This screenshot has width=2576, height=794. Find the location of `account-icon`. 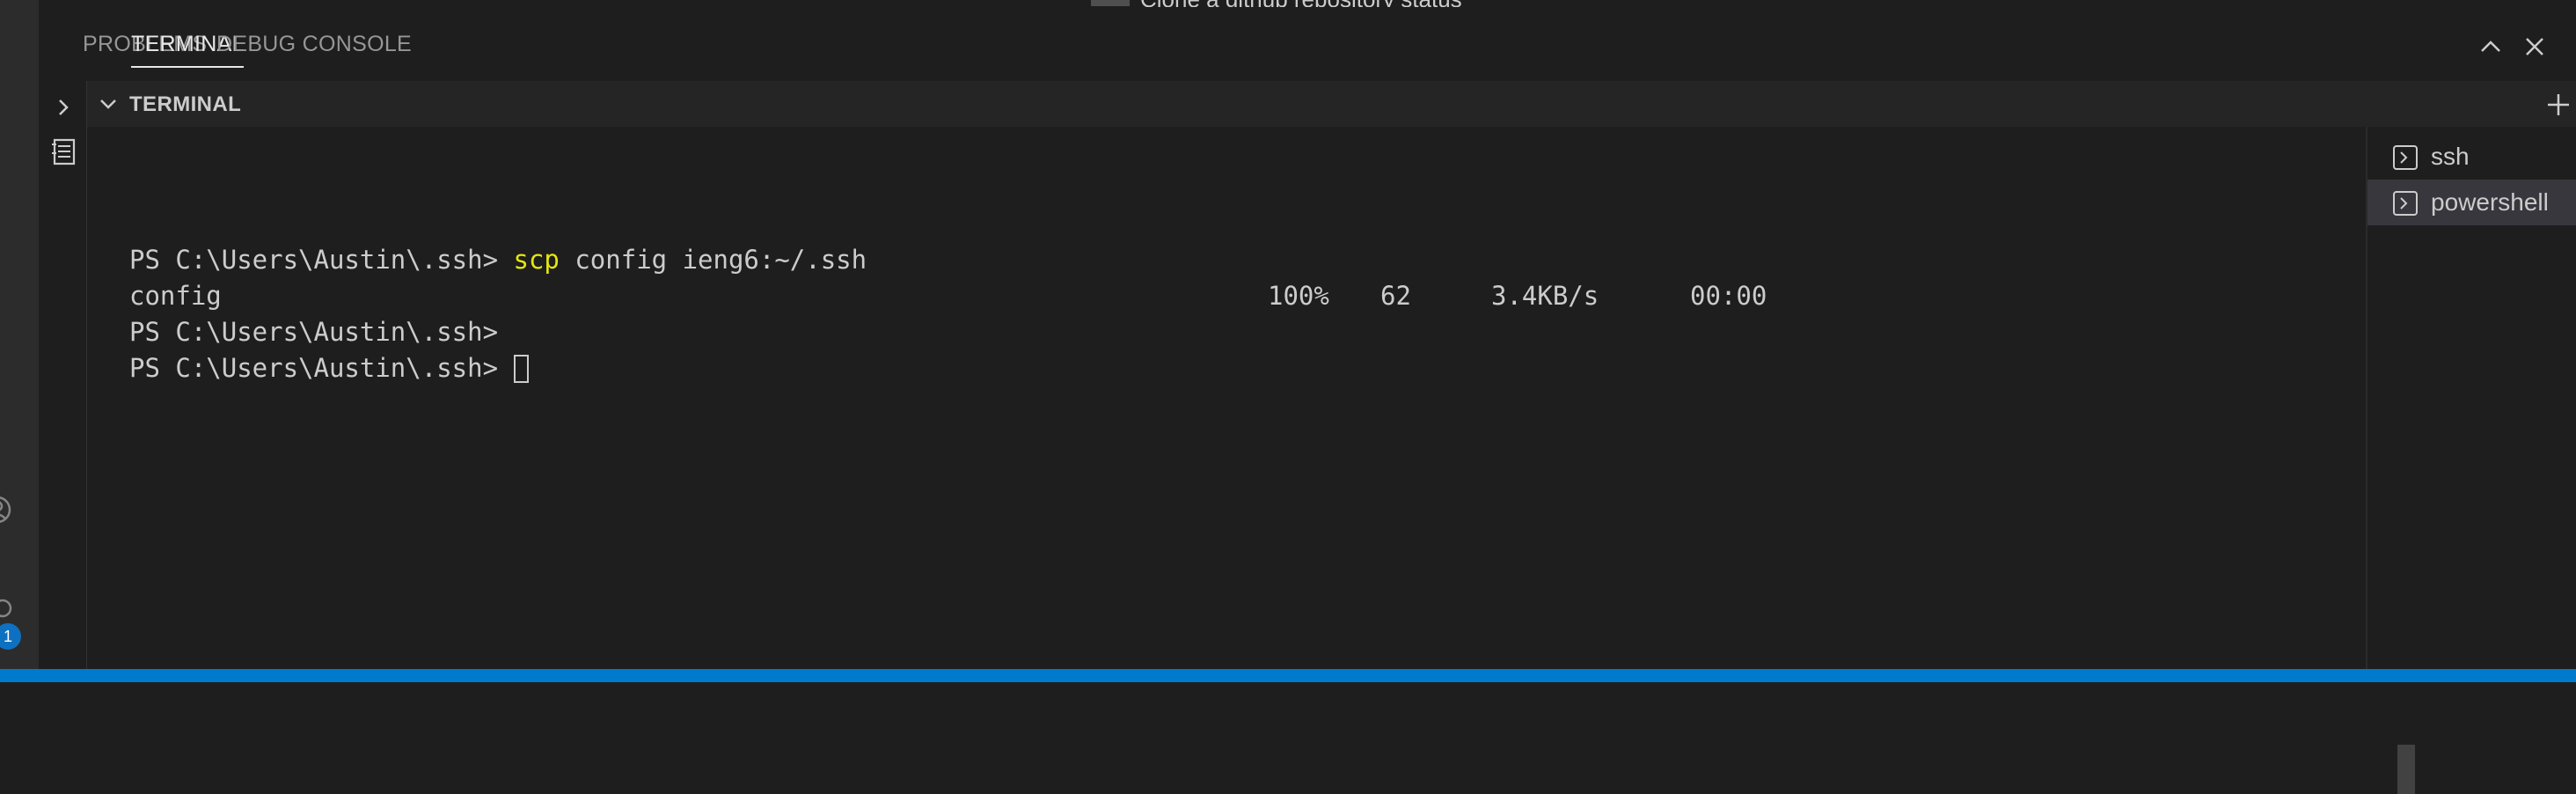

account-icon is located at coordinates (6, 510).